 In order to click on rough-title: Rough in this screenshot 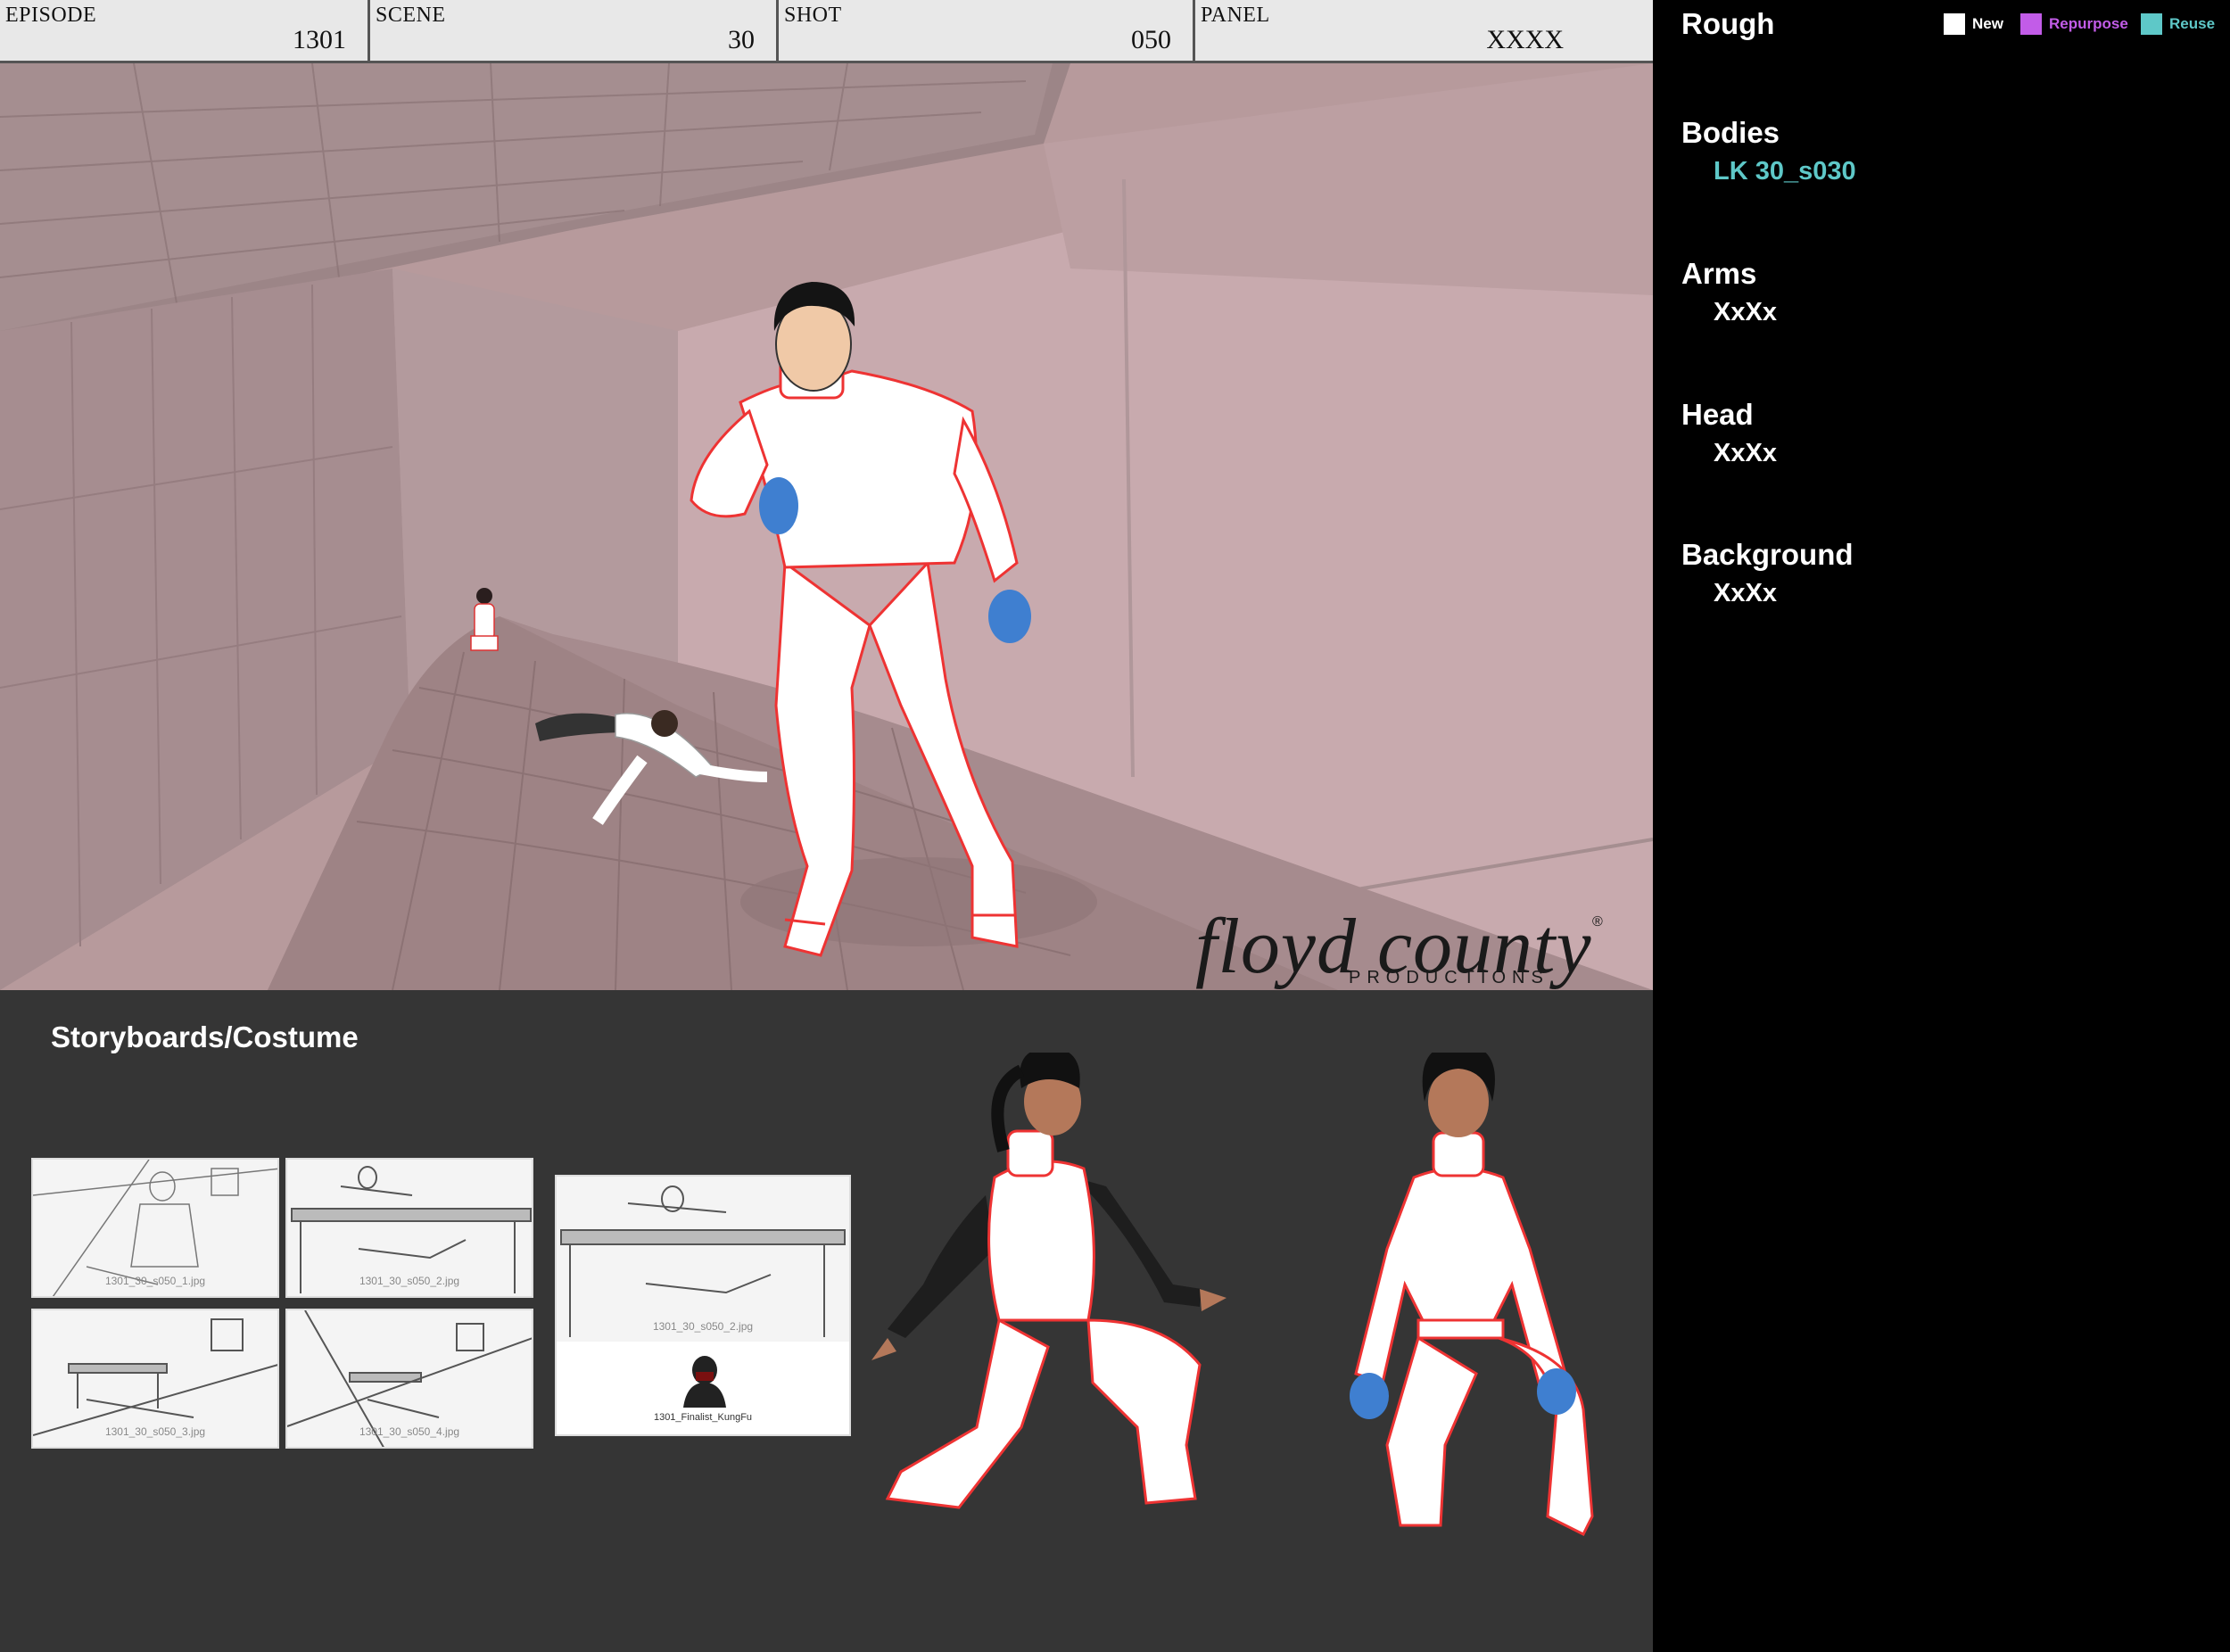, I will do `click(1728, 23)`.